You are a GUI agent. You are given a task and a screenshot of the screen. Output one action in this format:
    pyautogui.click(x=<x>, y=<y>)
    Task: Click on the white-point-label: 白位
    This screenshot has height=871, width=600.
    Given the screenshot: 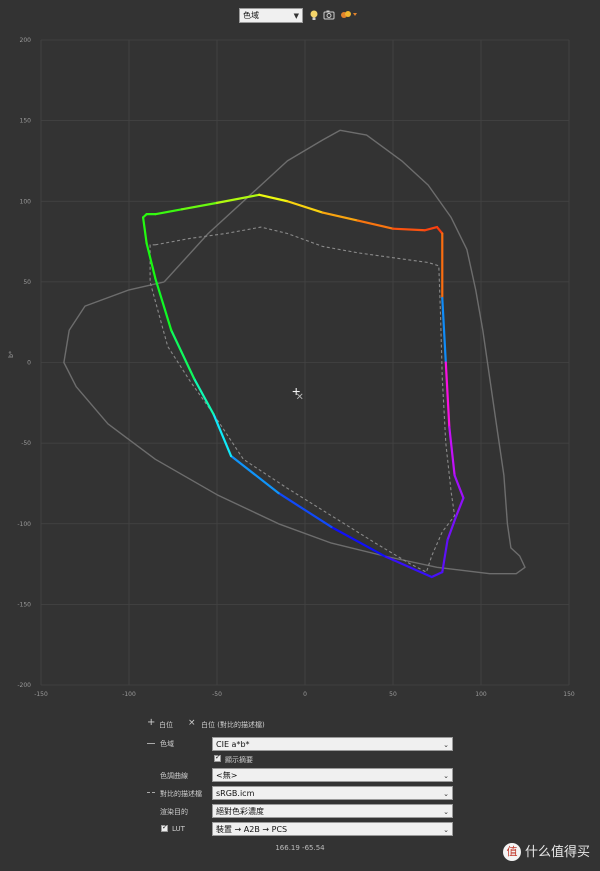 What is the action you would take?
    pyautogui.click(x=166, y=725)
    